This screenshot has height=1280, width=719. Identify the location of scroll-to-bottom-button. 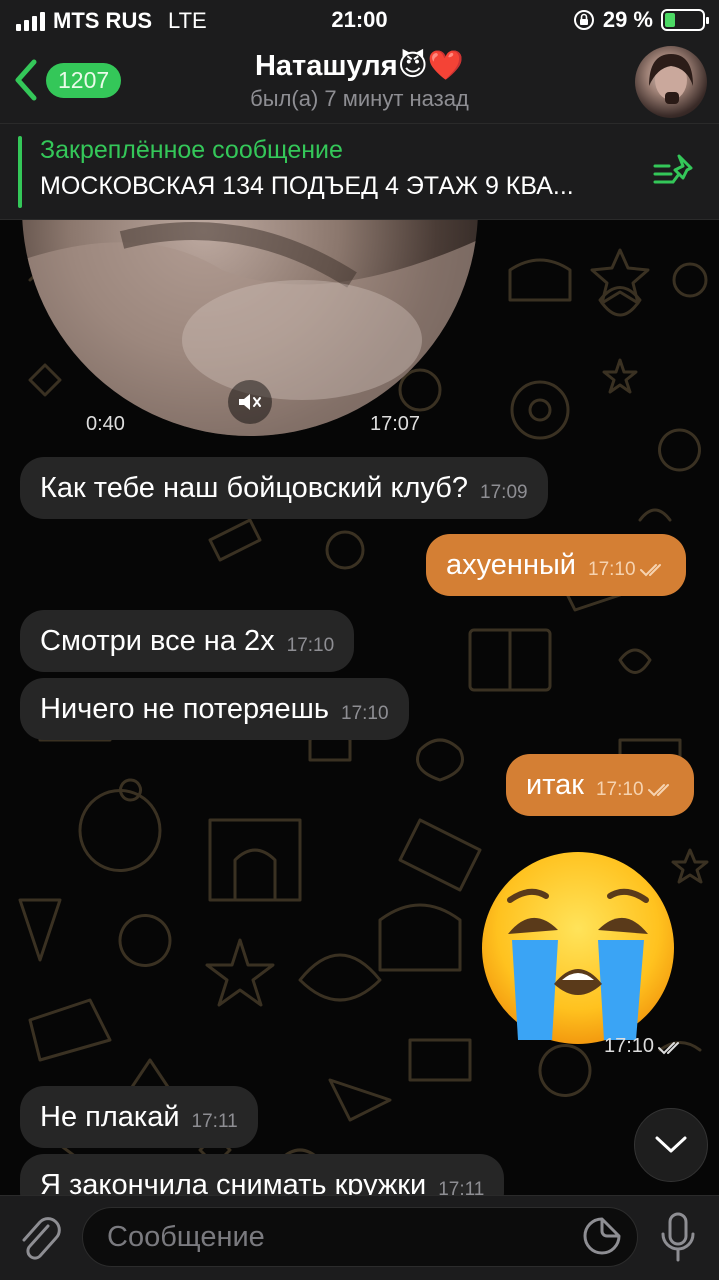
(671, 1145).